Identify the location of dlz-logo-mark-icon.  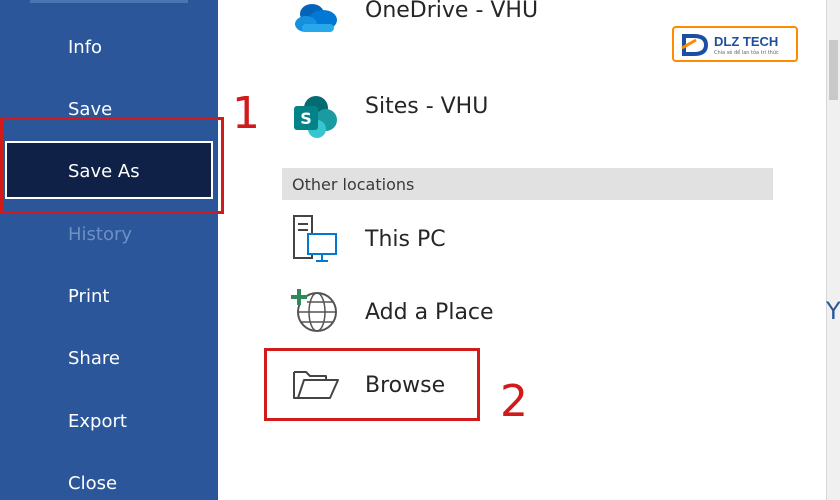
(695, 45).